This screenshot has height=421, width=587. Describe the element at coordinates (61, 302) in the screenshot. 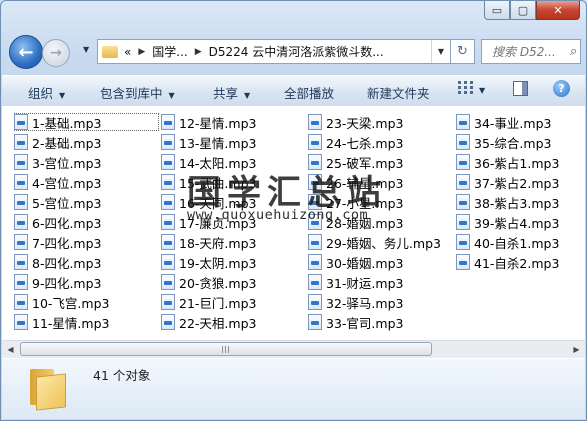

I see `file-item: 10-飞宫.mp3` at that location.